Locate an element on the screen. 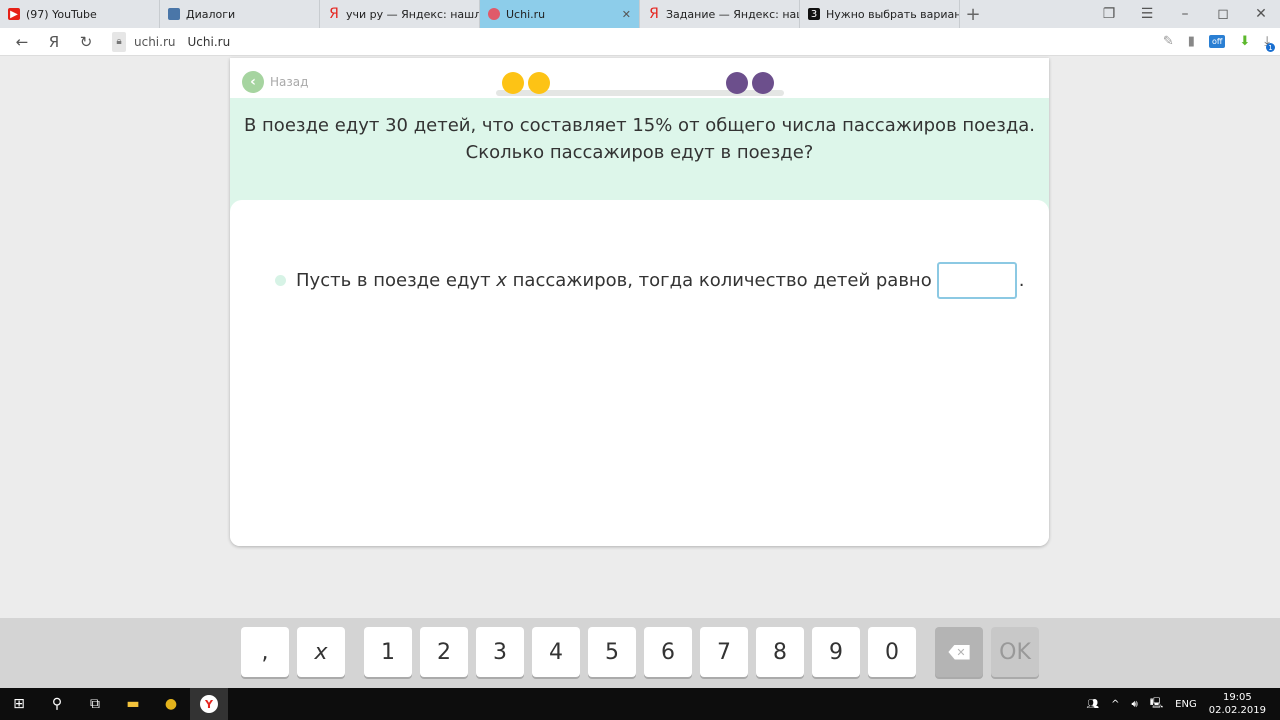  back-arrow-icon: ← is located at coordinates (22, 42).